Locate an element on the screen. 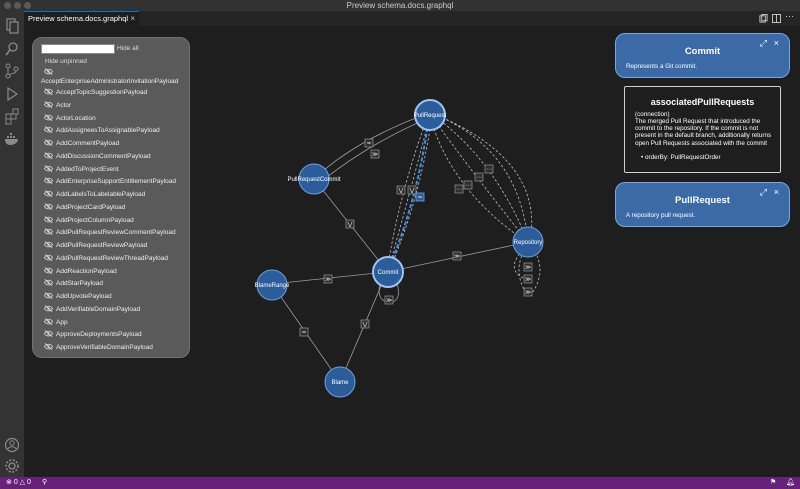 This screenshot has width=800, height=489. node-pullrequestcommit: PullRequestCommit is located at coordinates (314, 179).